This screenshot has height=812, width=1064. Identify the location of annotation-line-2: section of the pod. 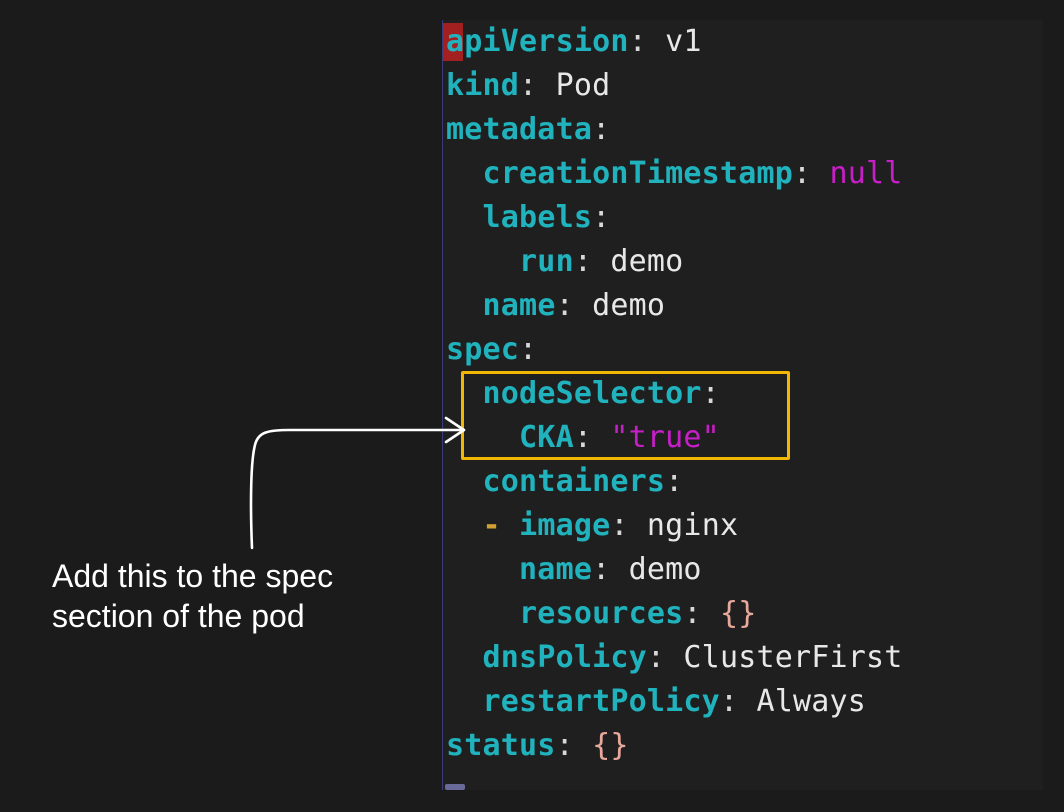
(178, 616).